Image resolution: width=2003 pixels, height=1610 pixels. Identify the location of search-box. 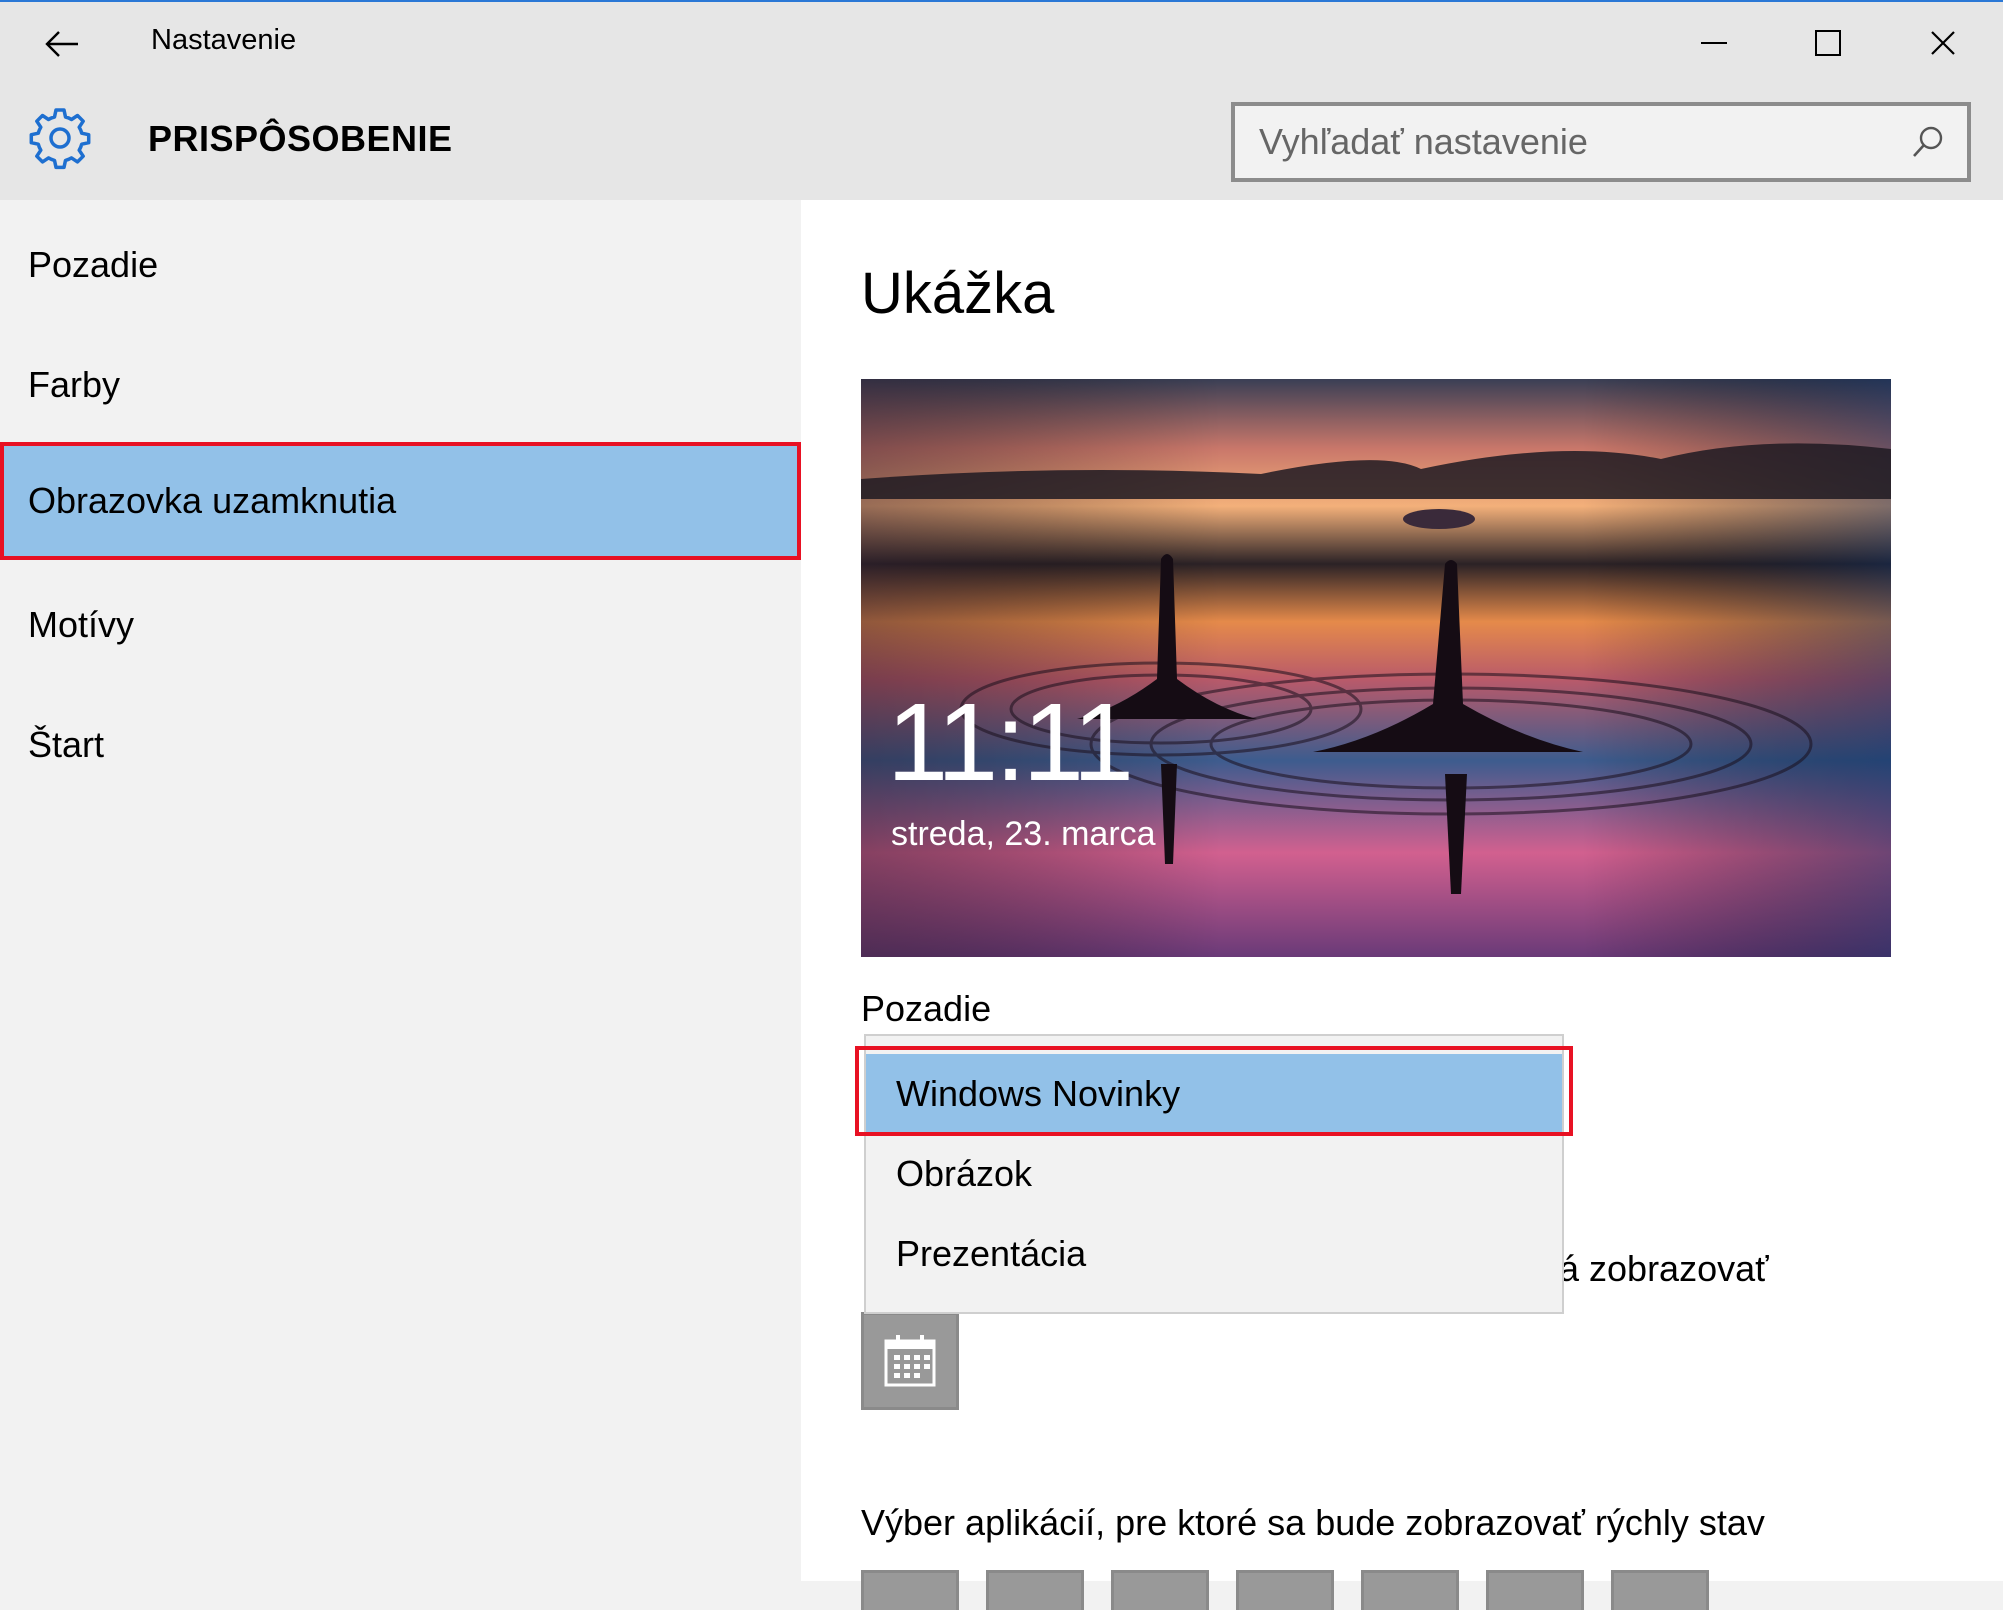
(1601, 142).